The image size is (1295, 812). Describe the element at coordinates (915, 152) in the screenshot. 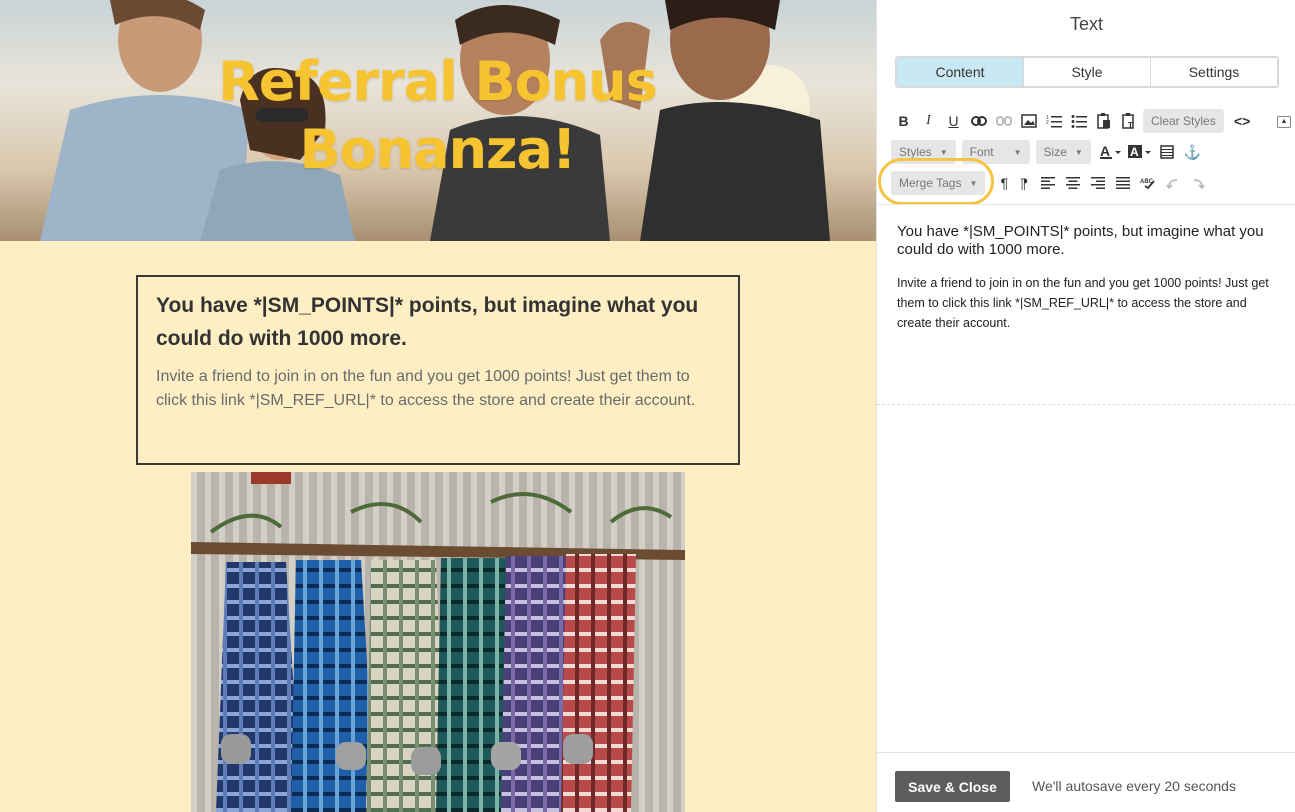

I see `styles-dropdown-label: Styles` at that location.